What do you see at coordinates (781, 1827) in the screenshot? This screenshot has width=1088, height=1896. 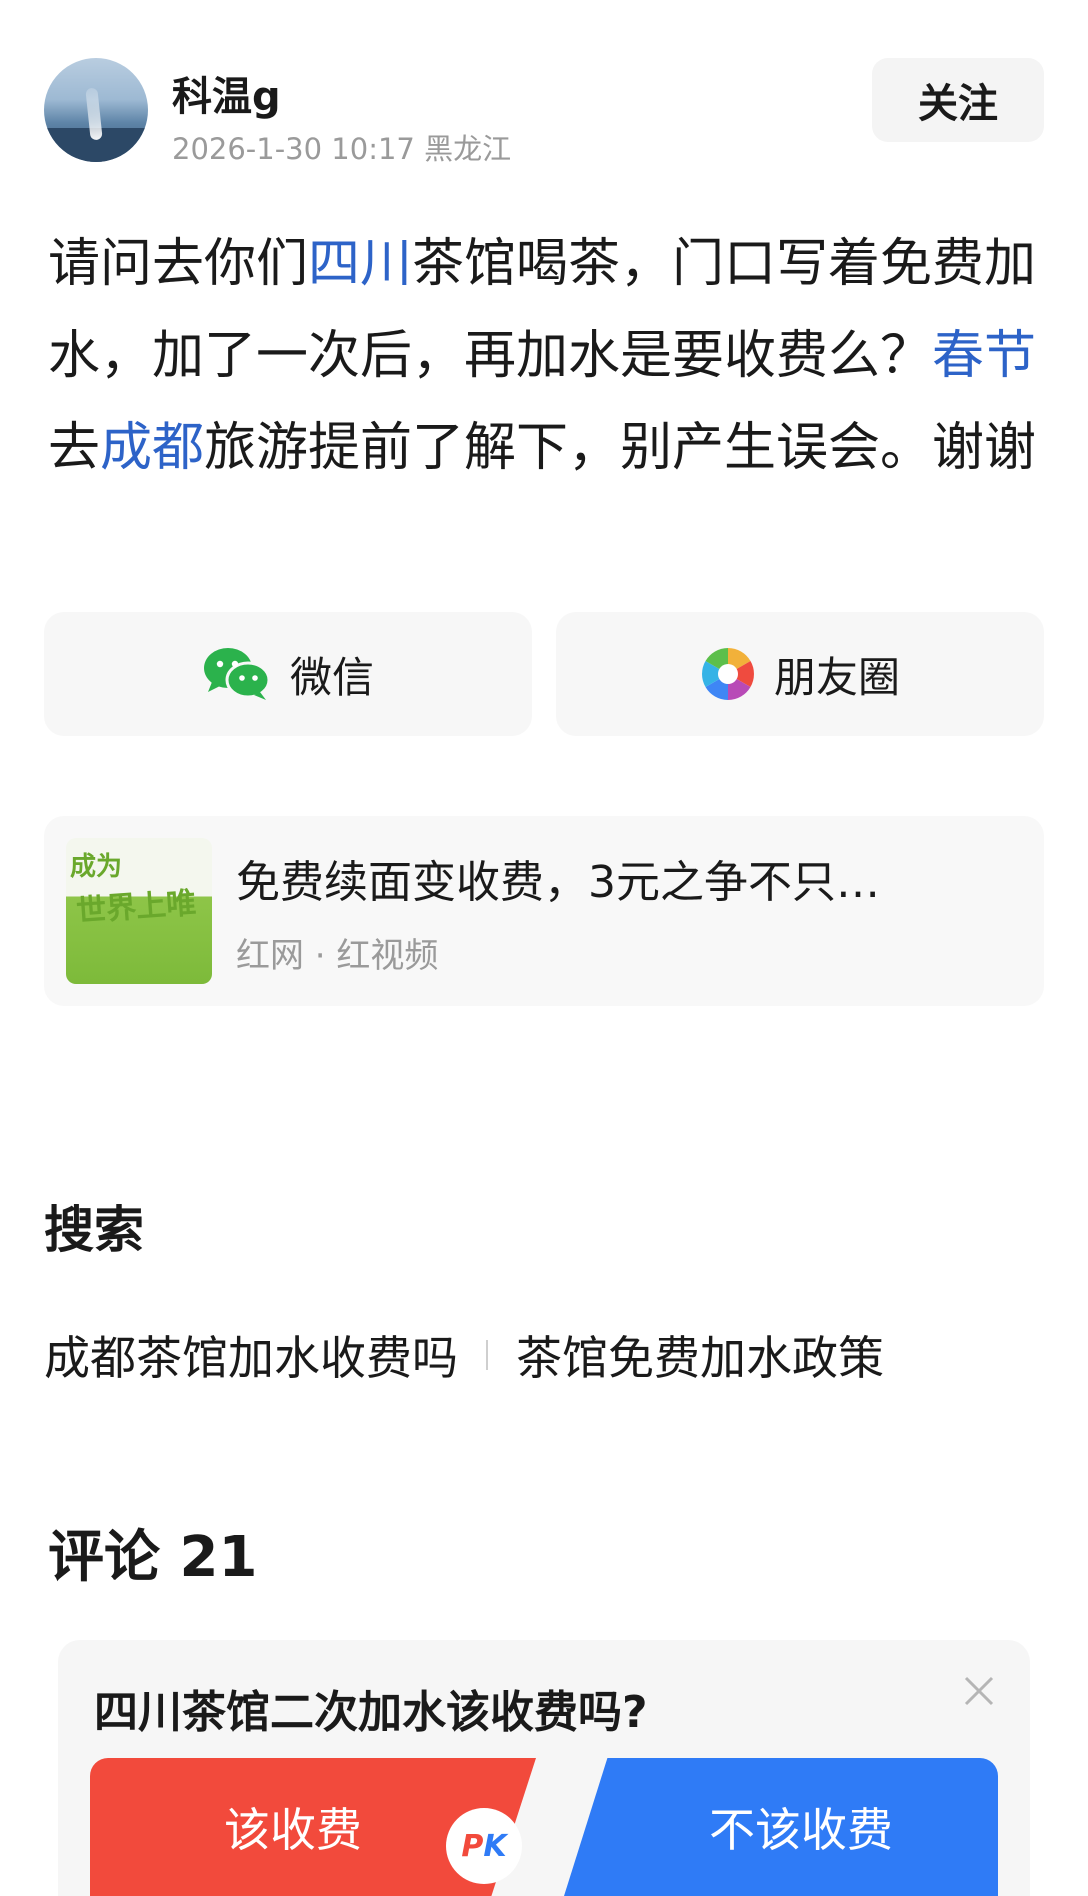 I see `poll-option-no-charge: 不该收费` at bounding box center [781, 1827].